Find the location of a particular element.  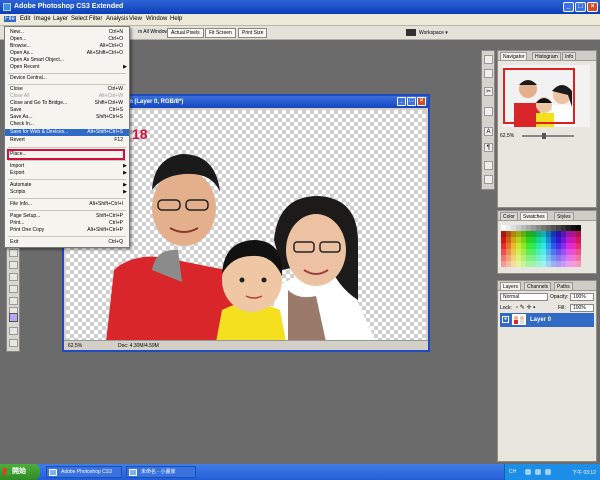

menu-item-import: Import ▶ is located at coordinates (67, 166).